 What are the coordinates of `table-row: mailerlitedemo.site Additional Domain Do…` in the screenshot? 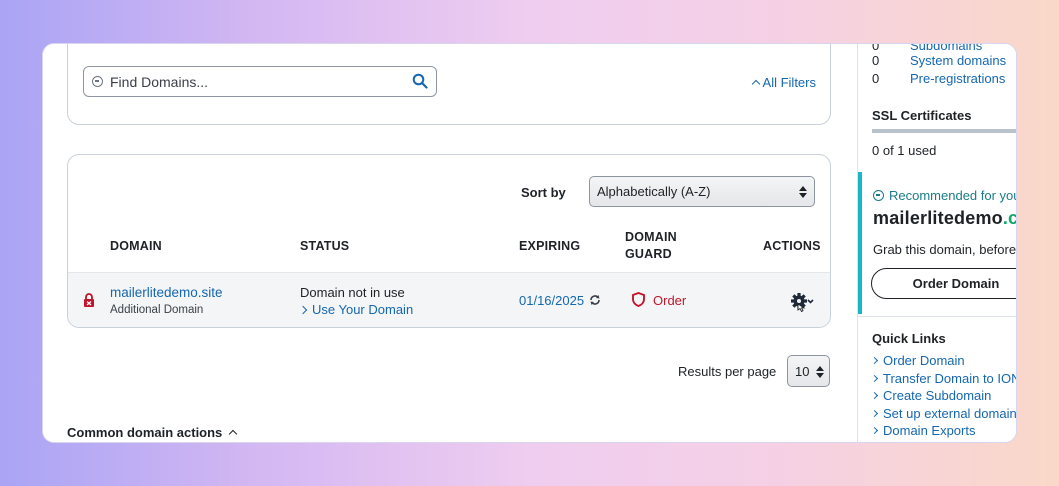 It's located at (449, 299).